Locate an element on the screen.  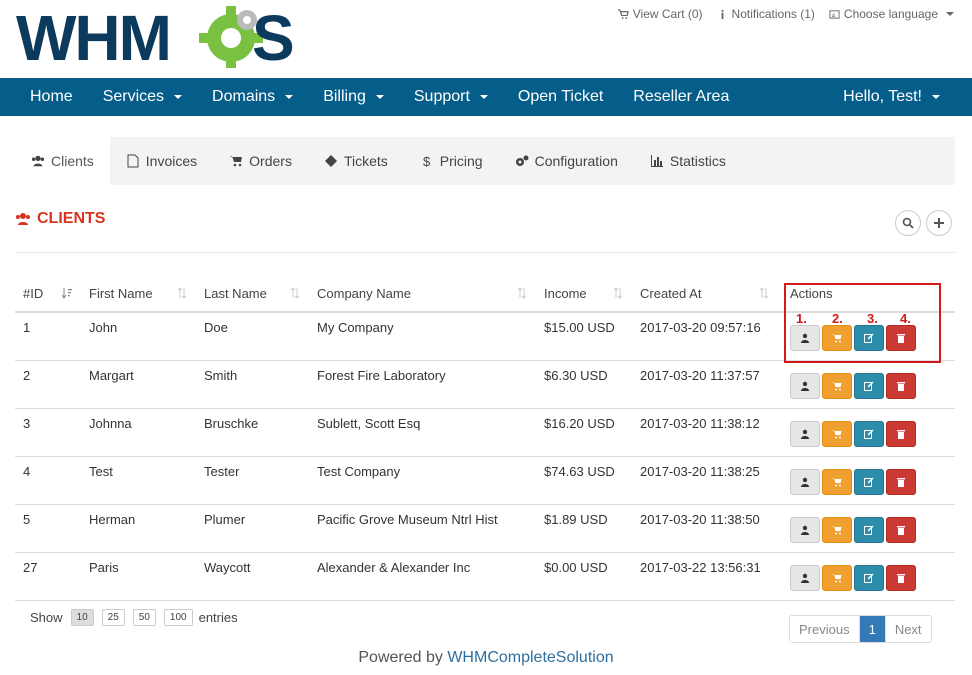
nav-billing-label: Billing is located at coordinates (344, 96).